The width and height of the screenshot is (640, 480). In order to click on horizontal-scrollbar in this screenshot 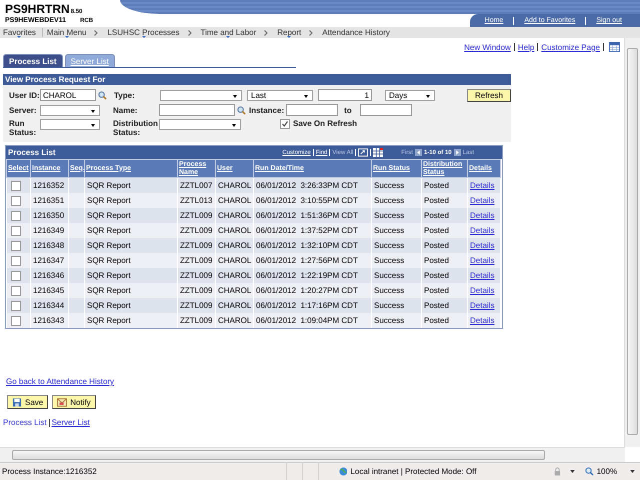, I will do `click(312, 454)`.